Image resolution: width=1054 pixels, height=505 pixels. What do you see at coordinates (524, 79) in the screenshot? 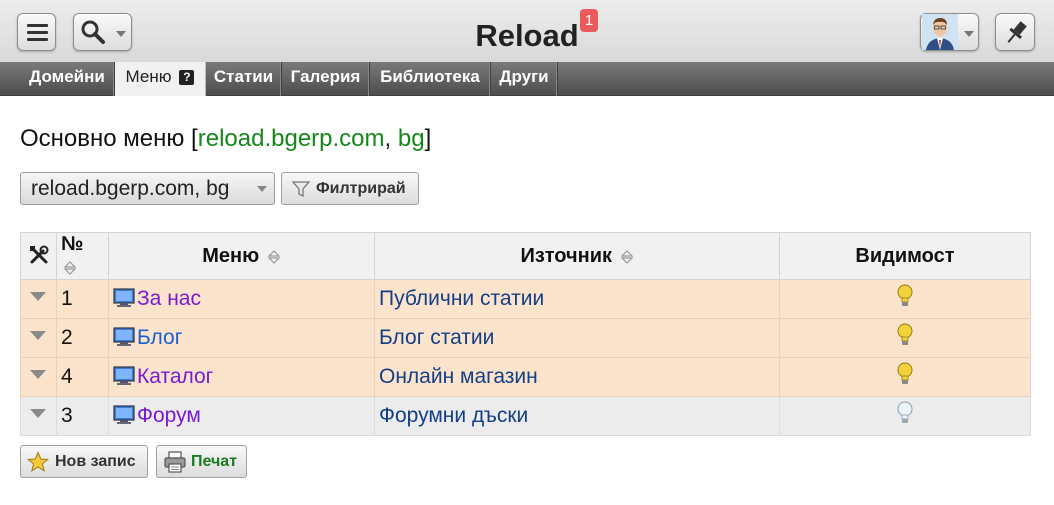
I see `tab-other: Други` at bounding box center [524, 79].